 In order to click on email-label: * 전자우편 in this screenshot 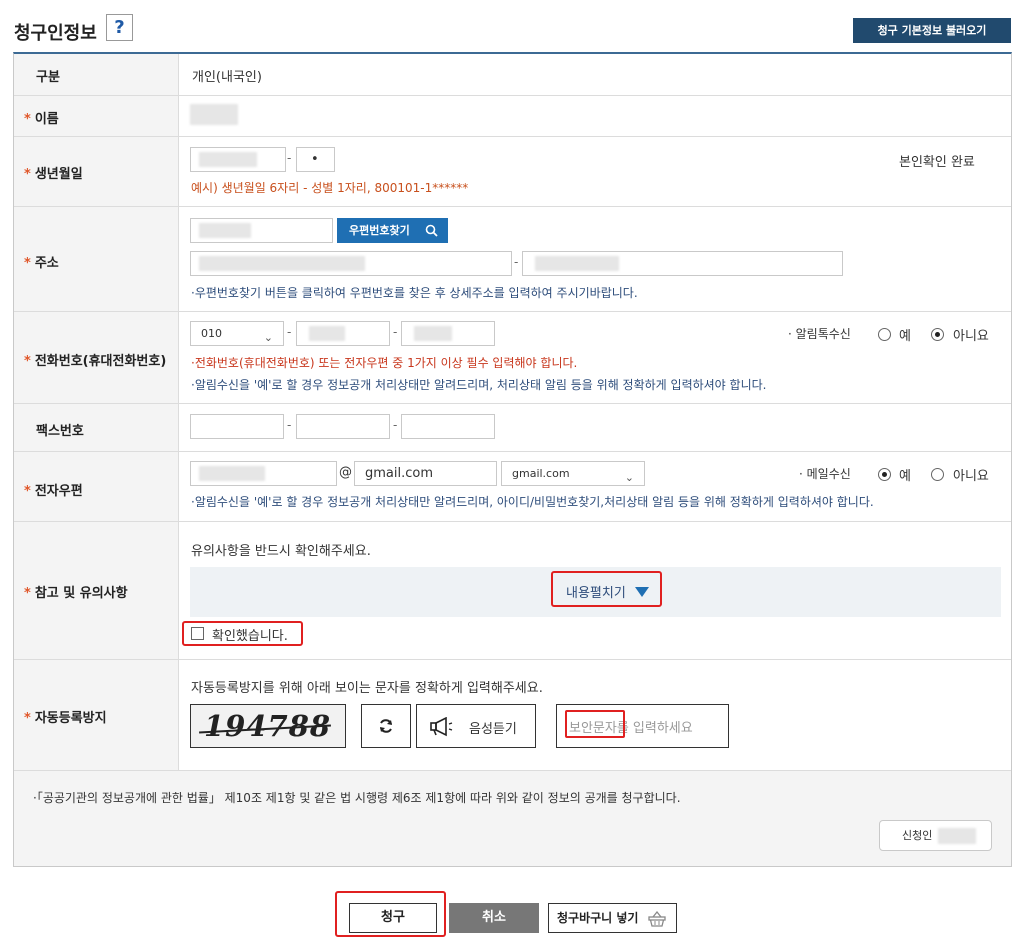, I will do `click(53, 491)`.